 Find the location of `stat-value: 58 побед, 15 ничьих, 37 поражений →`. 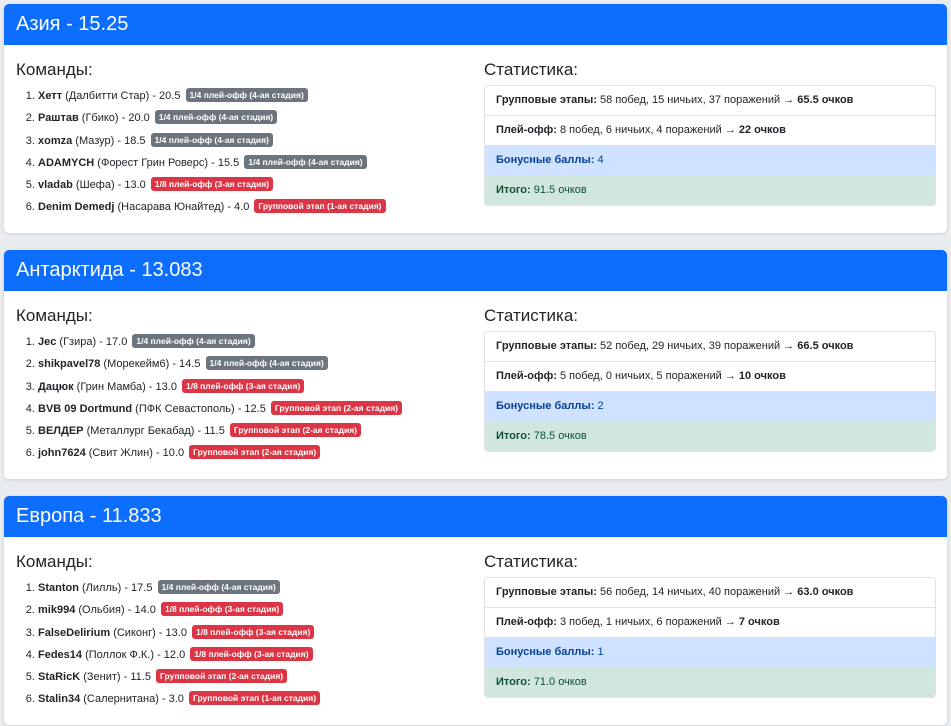

stat-value: 58 побед, 15 ничьих, 37 поражений → is located at coordinates (697, 100).